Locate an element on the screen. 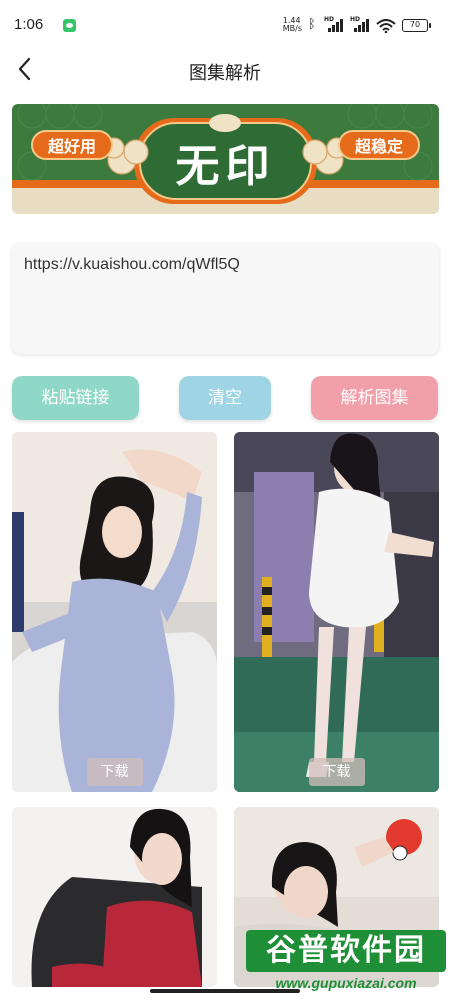 The width and height of the screenshot is (450, 1001). wifi-icon is located at coordinates (386, 26).